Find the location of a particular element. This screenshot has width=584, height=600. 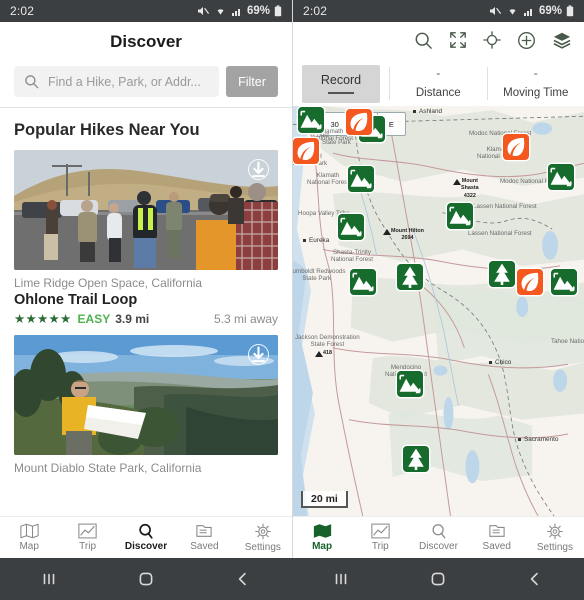

hike-photo-parking-lot is located at coordinates (146, 210).